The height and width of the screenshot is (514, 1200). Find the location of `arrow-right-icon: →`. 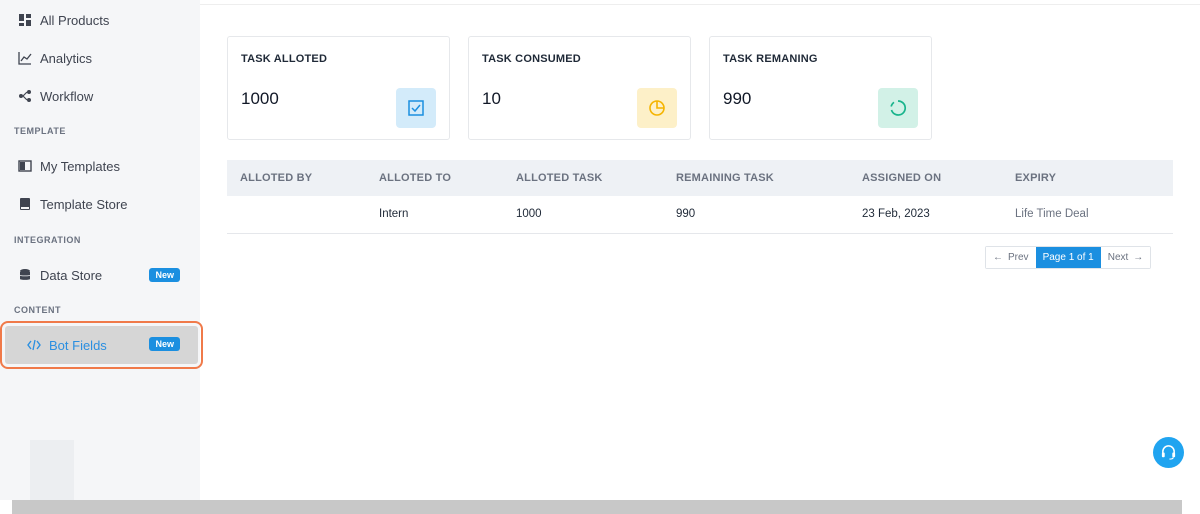

arrow-right-icon: → is located at coordinates (1138, 257).